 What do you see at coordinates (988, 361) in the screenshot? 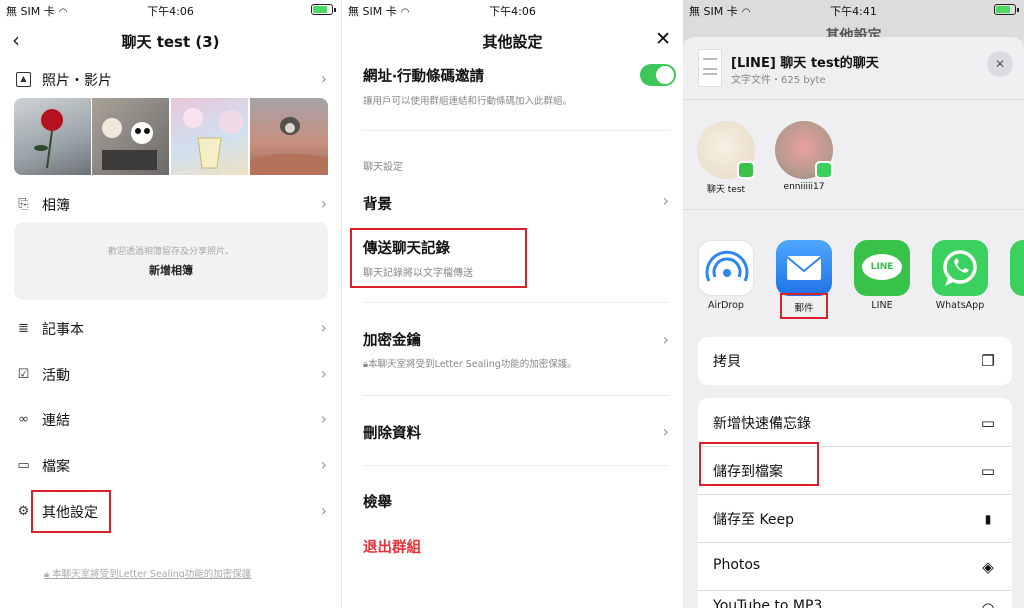
I see `copy-icon: ❐` at bounding box center [988, 361].